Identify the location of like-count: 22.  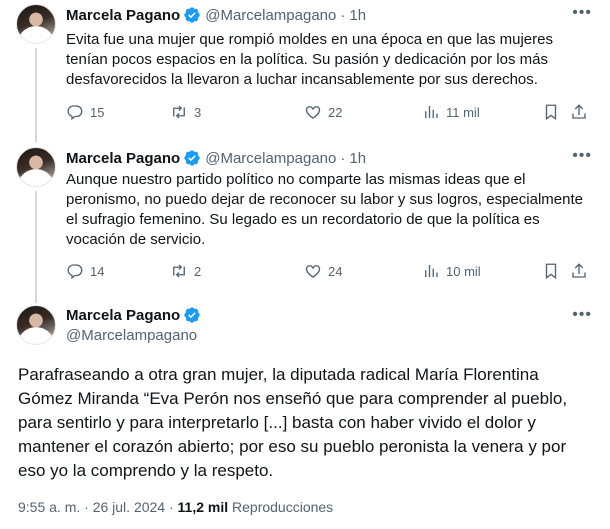
(335, 112).